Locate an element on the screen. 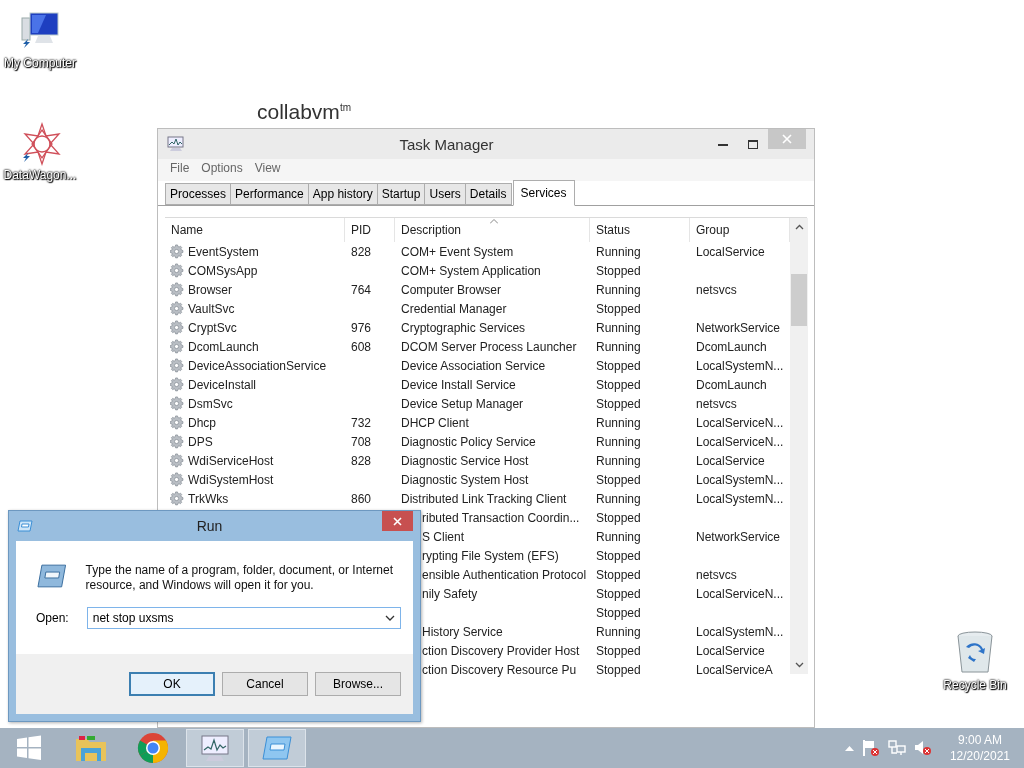 Image resolution: width=1024 pixels, height=768 pixels. close-button is located at coordinates (397, 521).